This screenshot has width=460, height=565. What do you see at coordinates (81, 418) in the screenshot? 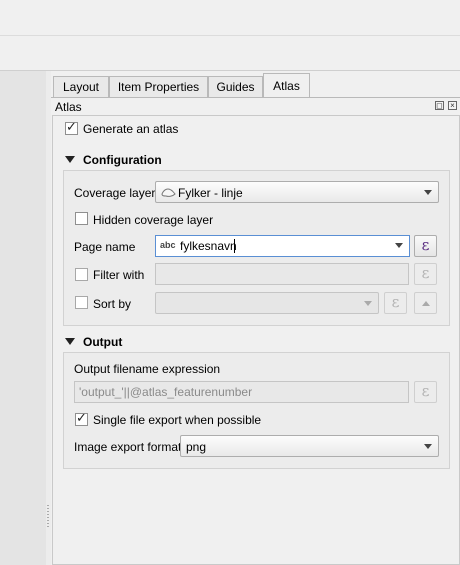
I see `single-file-export-checkbox` at bounding box center [81, 418].